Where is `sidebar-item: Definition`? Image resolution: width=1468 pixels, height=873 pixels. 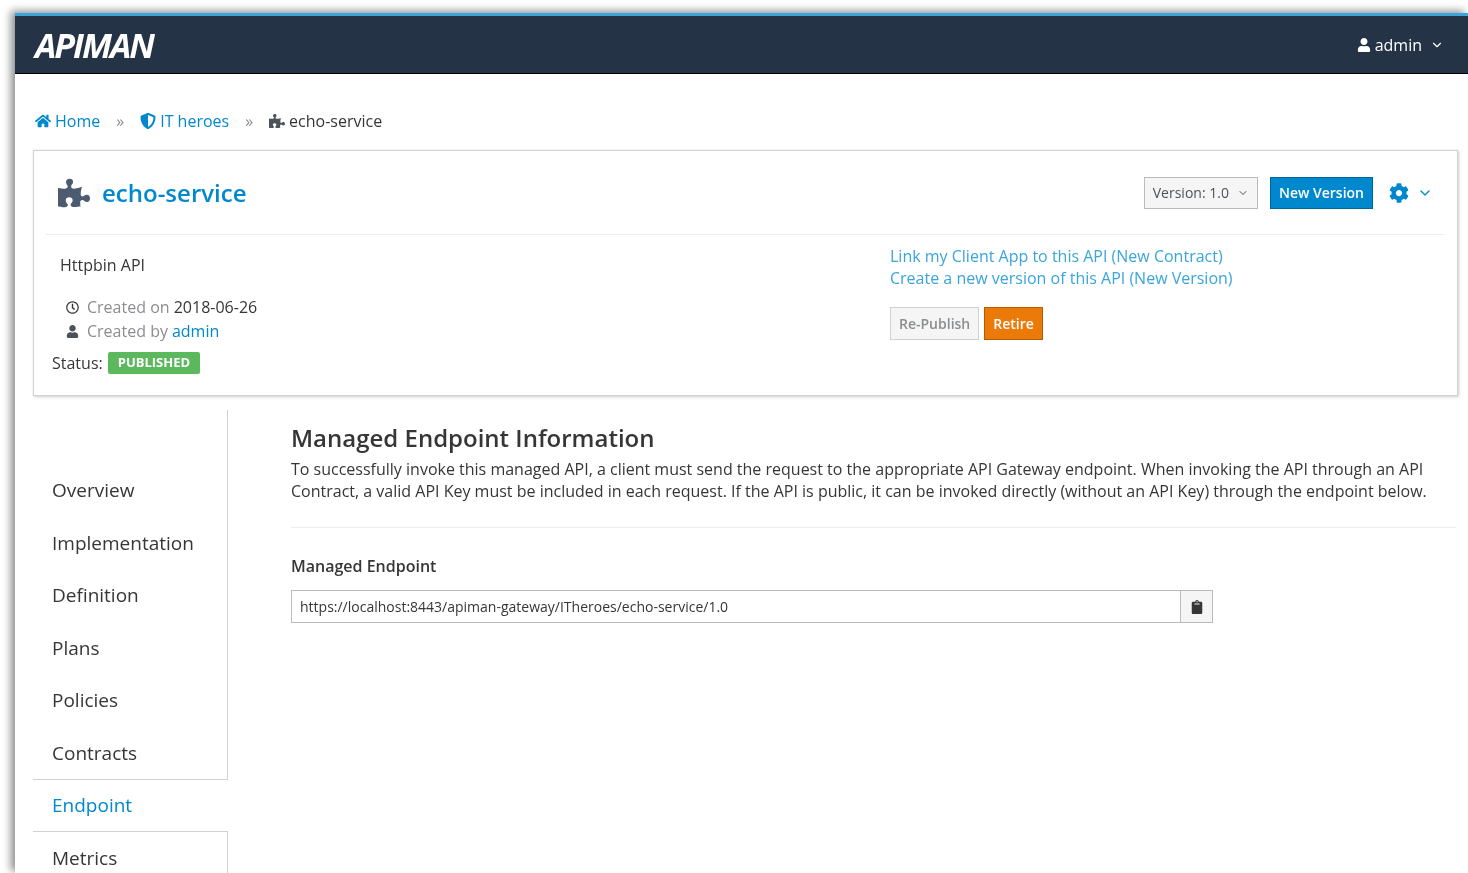 sidebar-item: Definition is located at coordinates (130, 595).